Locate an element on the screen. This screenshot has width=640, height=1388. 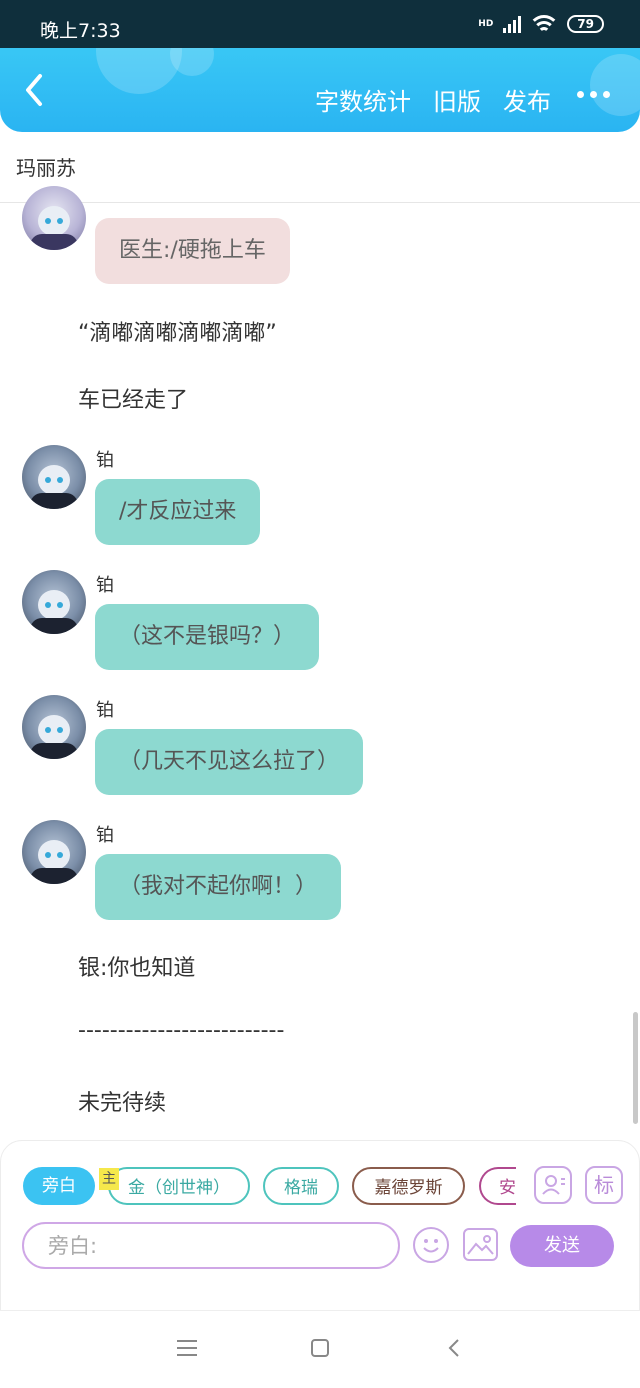
status-bar: 晚上7:33 HD 79 is located at coordinates (320, 24).